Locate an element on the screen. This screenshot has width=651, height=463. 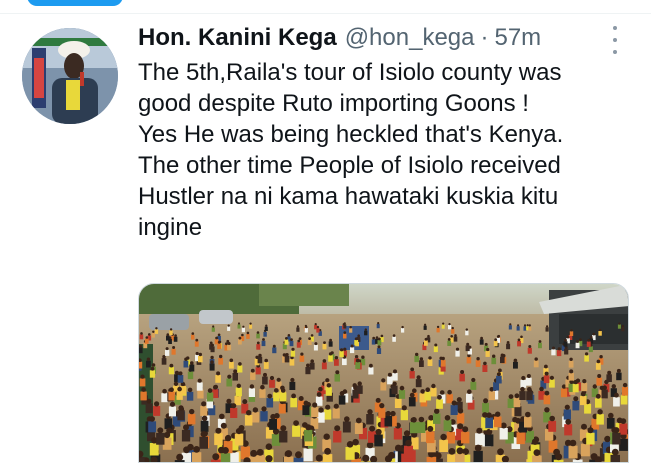
display-name: Hon. Kanini Kega is located at coordinates (237, 38).